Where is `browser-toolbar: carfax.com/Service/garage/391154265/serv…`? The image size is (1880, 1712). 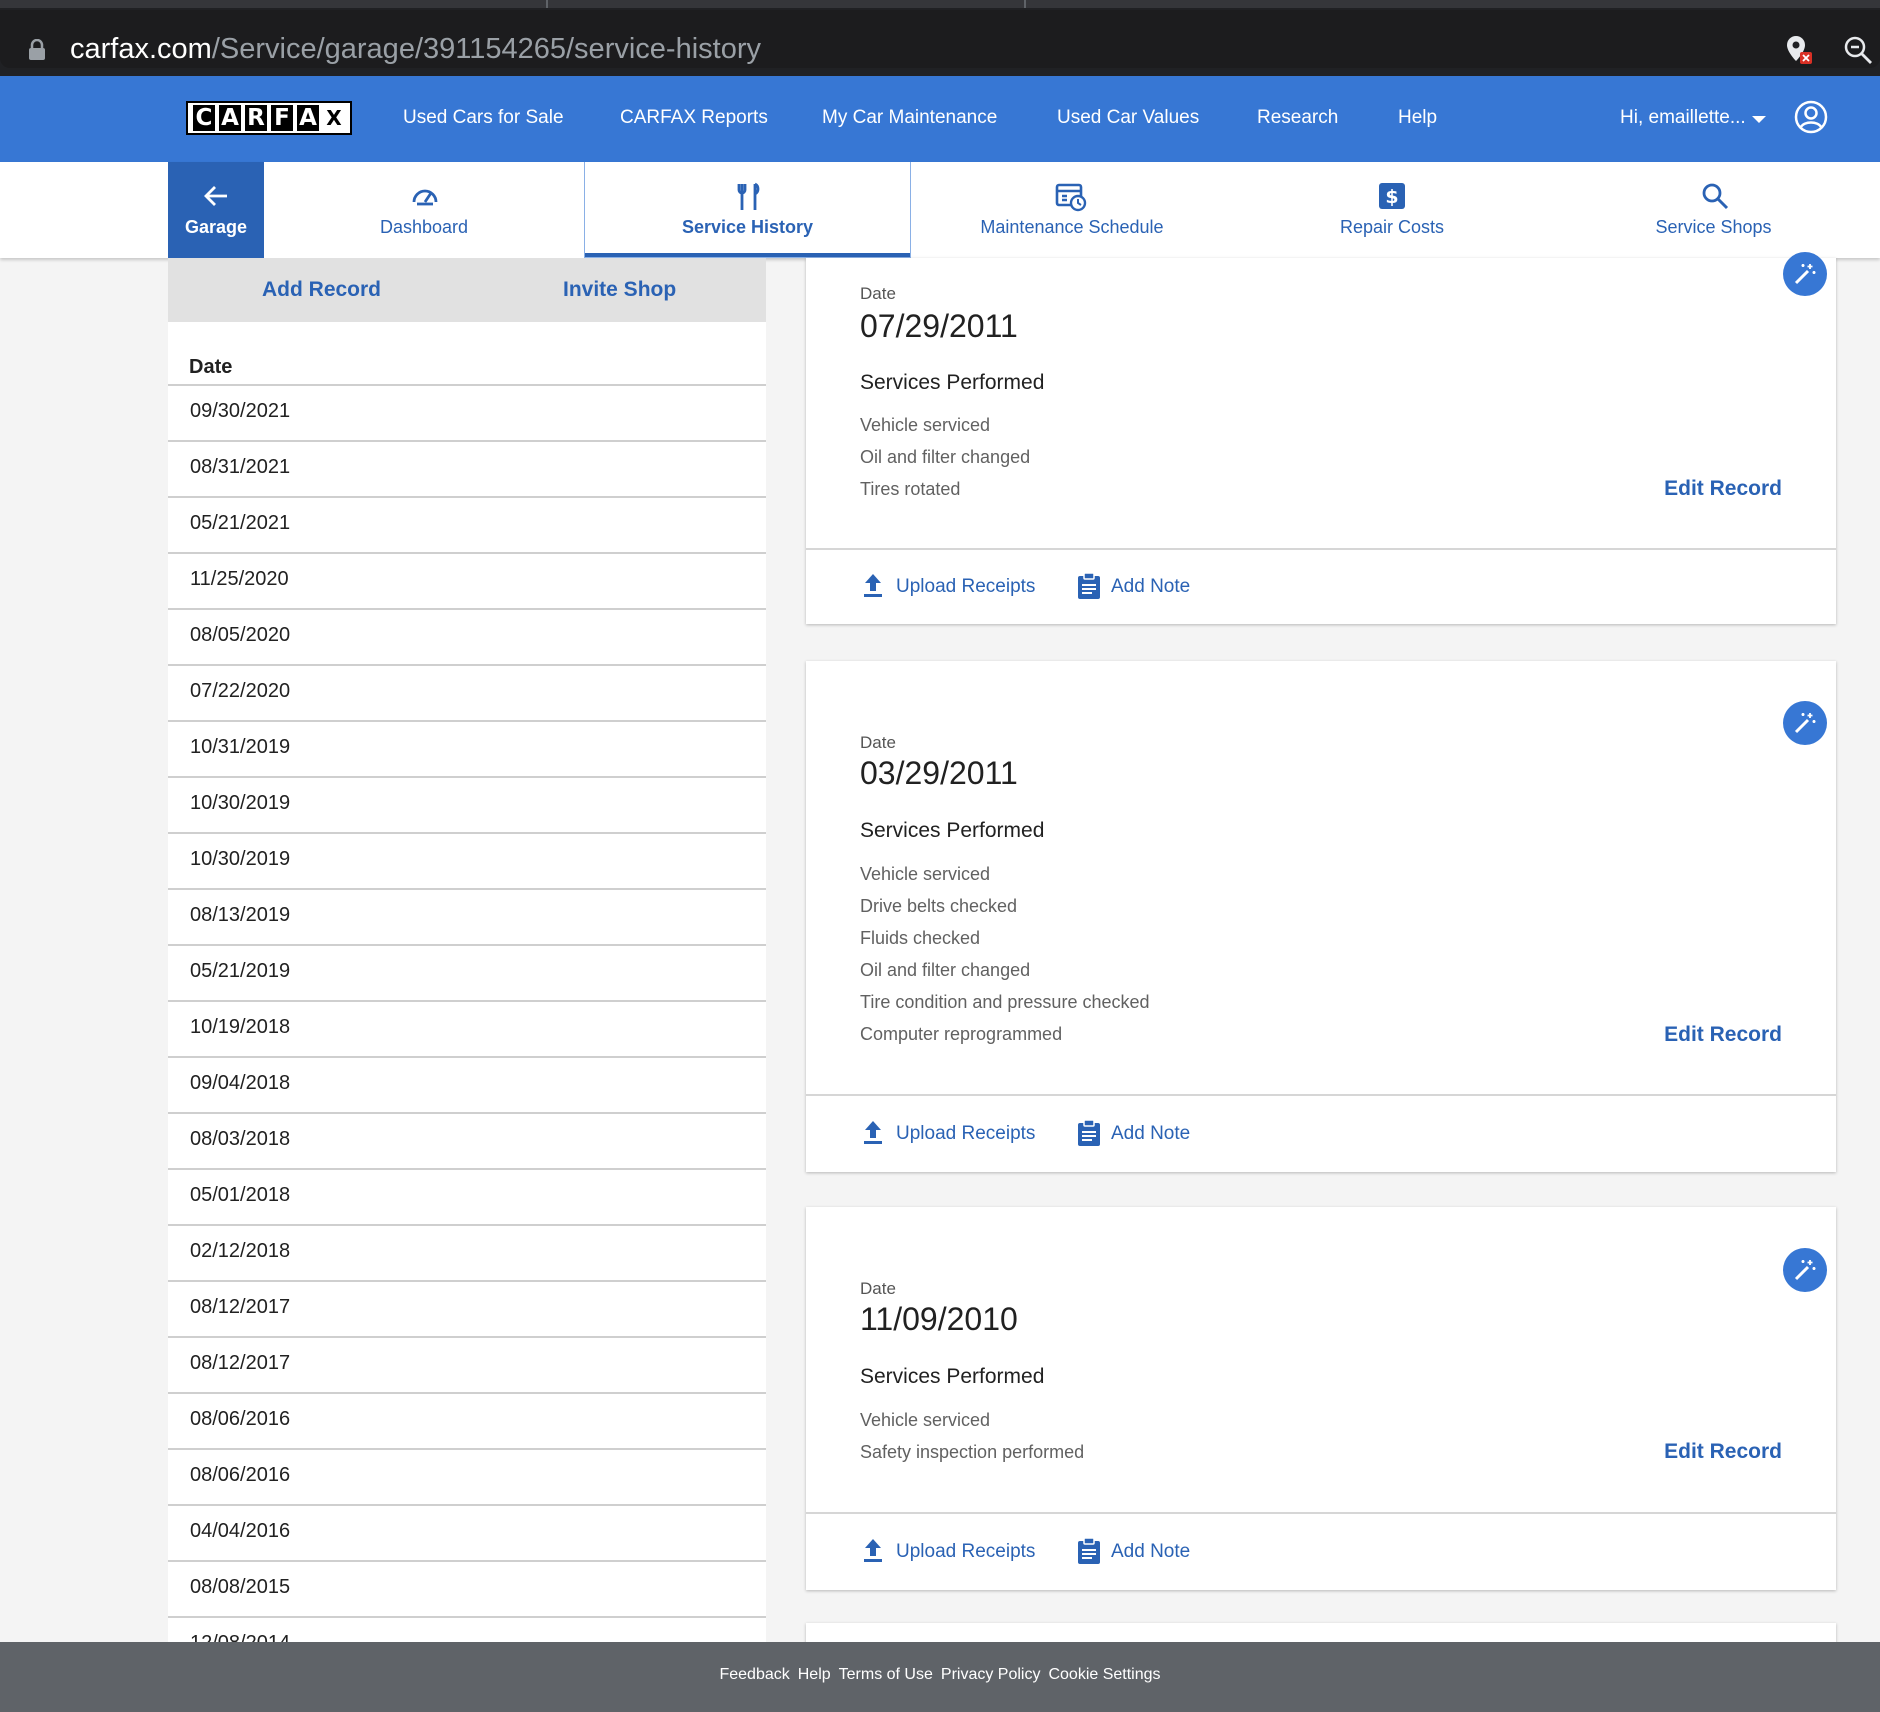 browser-toolbar: carfax.com/Service/garage/391154265/serv… is located at coordinates (940, 38).